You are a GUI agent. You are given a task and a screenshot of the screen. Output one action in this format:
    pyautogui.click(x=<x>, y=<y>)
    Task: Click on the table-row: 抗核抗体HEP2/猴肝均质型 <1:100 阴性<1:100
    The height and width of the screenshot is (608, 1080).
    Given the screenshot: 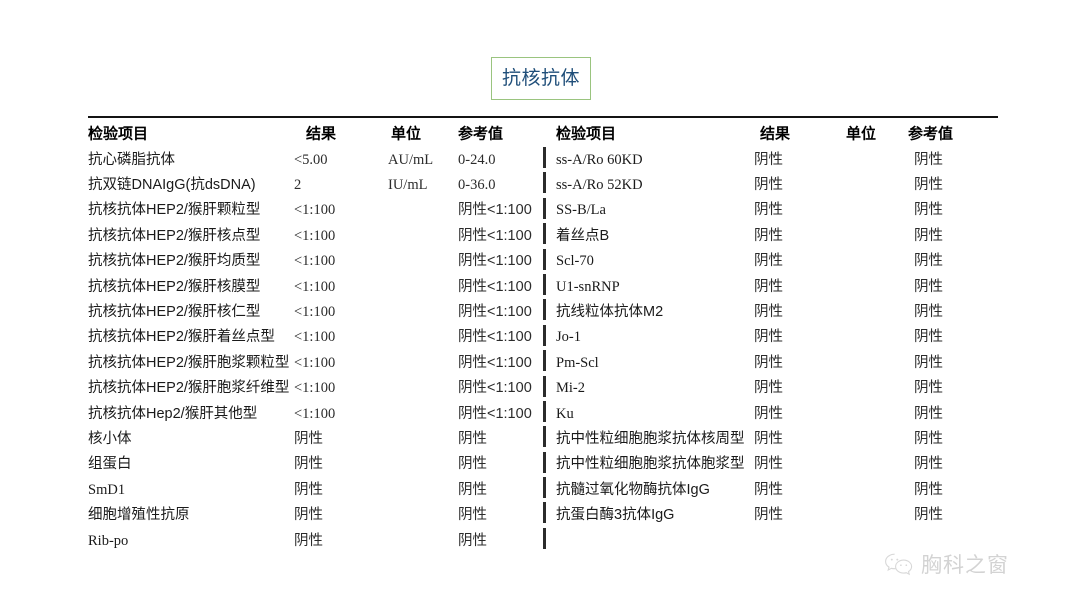 What is the action you would take?
    pyautogui.click(x=313, y=261)
    